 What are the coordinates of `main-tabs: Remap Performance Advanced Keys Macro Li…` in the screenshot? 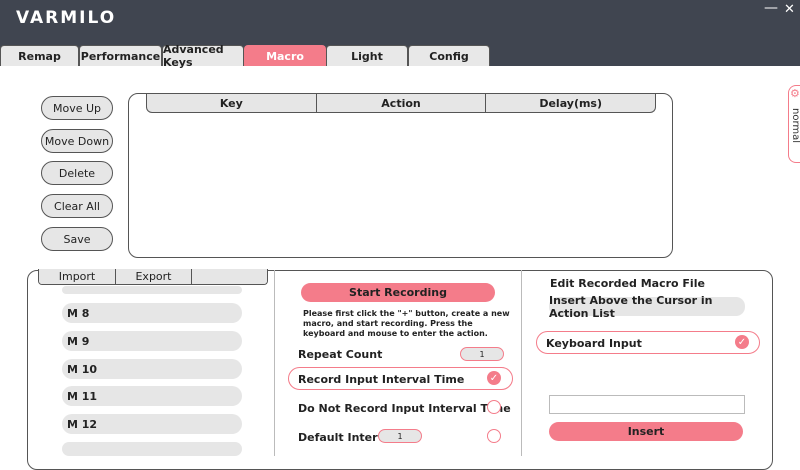 It's located at (245, 56).